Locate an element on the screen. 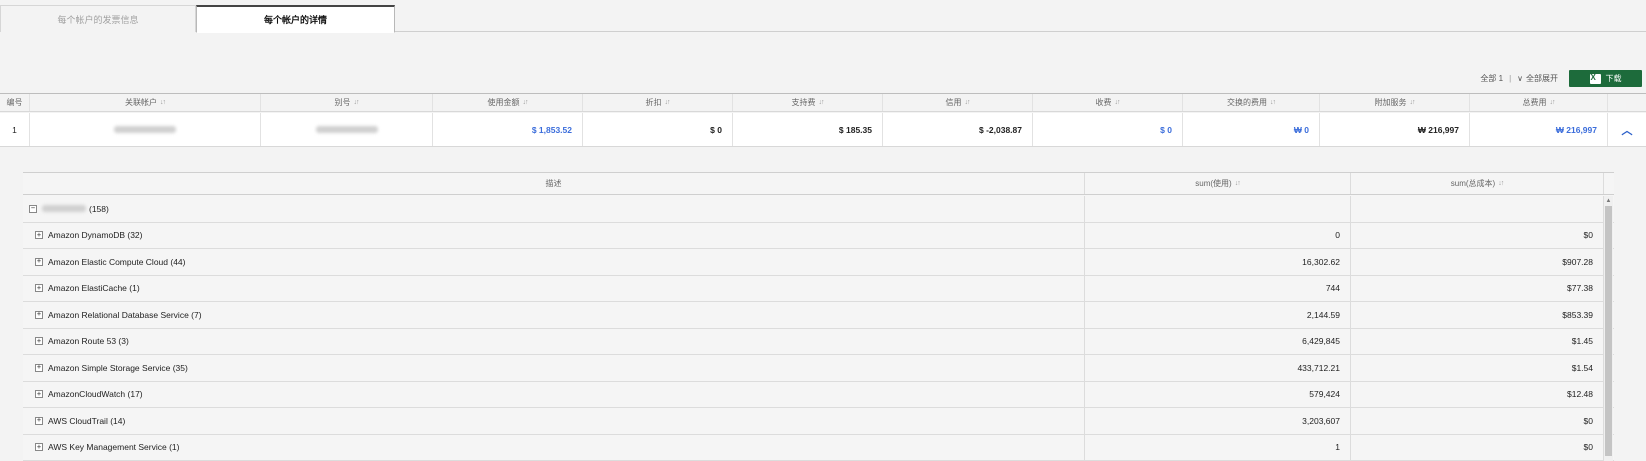 This screenshot has height=461, width=1646. expand-all-label: 全部展开 is located at coordinates (1542, 78).